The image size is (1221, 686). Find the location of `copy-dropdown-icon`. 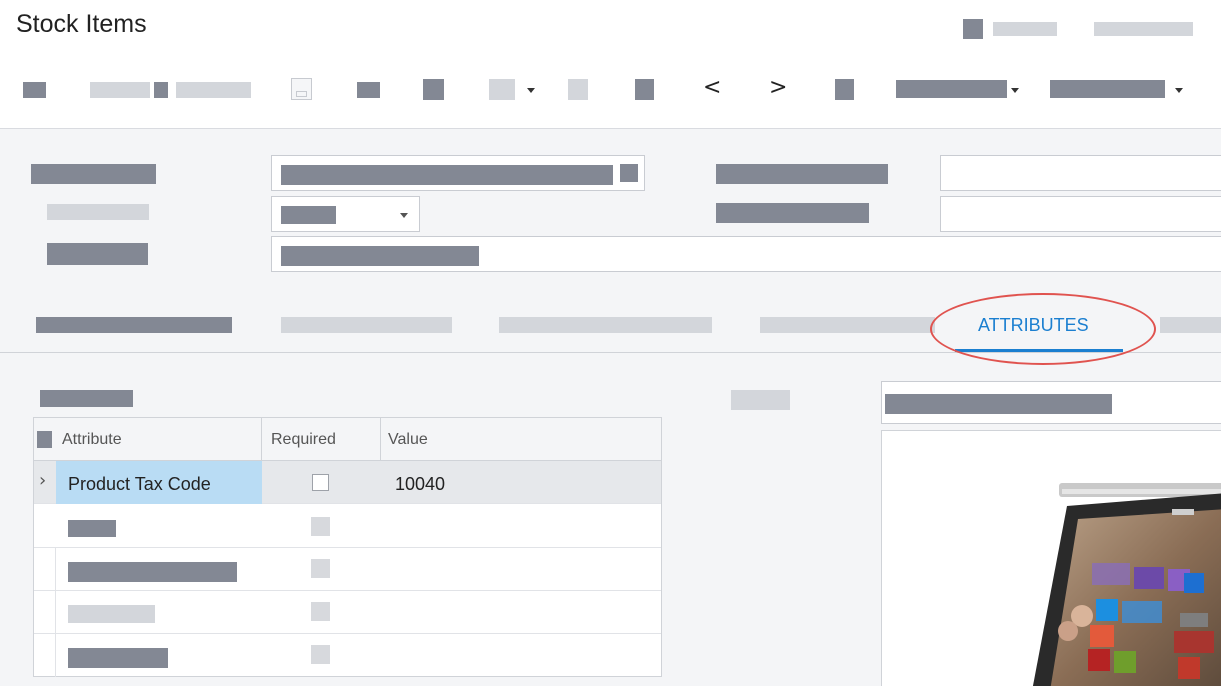

copy-dropdown-icon is located at coordinates (531, 90).